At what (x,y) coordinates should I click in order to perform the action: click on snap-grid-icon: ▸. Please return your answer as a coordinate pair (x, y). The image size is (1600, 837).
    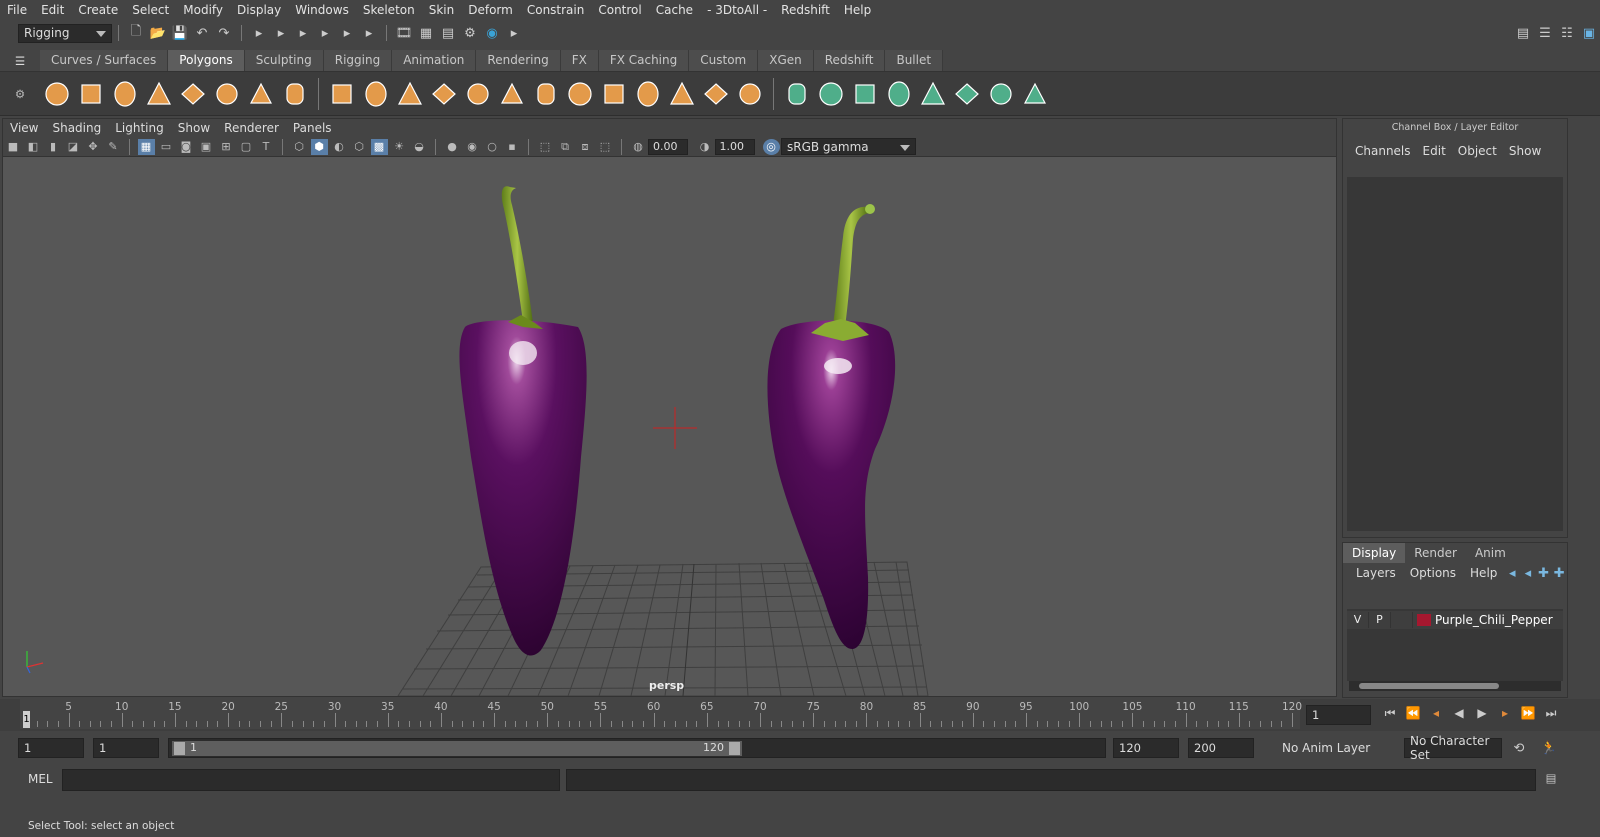
    Looking at the image, I should click on (325, 33).